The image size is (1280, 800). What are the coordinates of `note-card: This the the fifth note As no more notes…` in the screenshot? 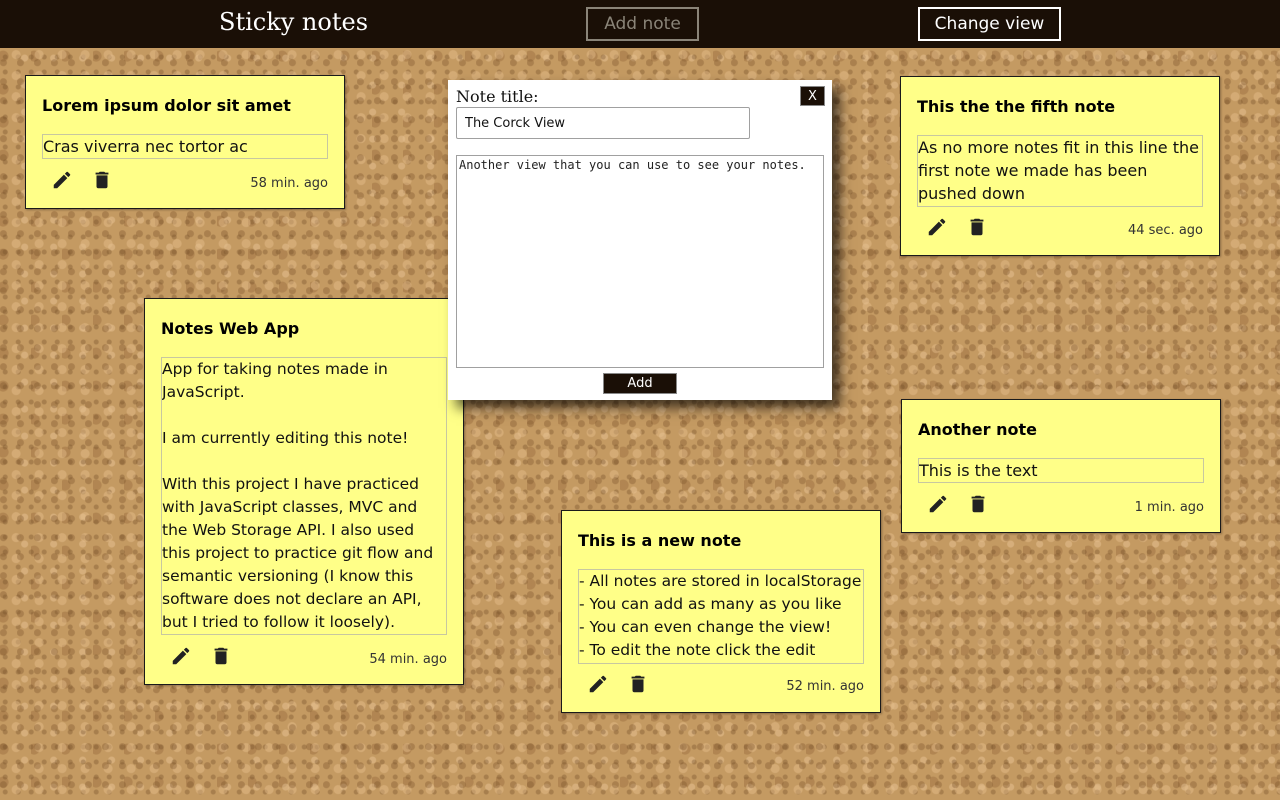 It's located at (1060, 166).